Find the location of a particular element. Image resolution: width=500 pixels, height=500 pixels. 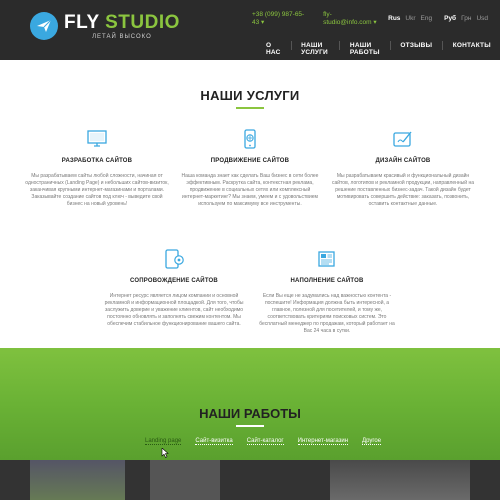

lang-eng: Eng is located at coordinates (427, 18).